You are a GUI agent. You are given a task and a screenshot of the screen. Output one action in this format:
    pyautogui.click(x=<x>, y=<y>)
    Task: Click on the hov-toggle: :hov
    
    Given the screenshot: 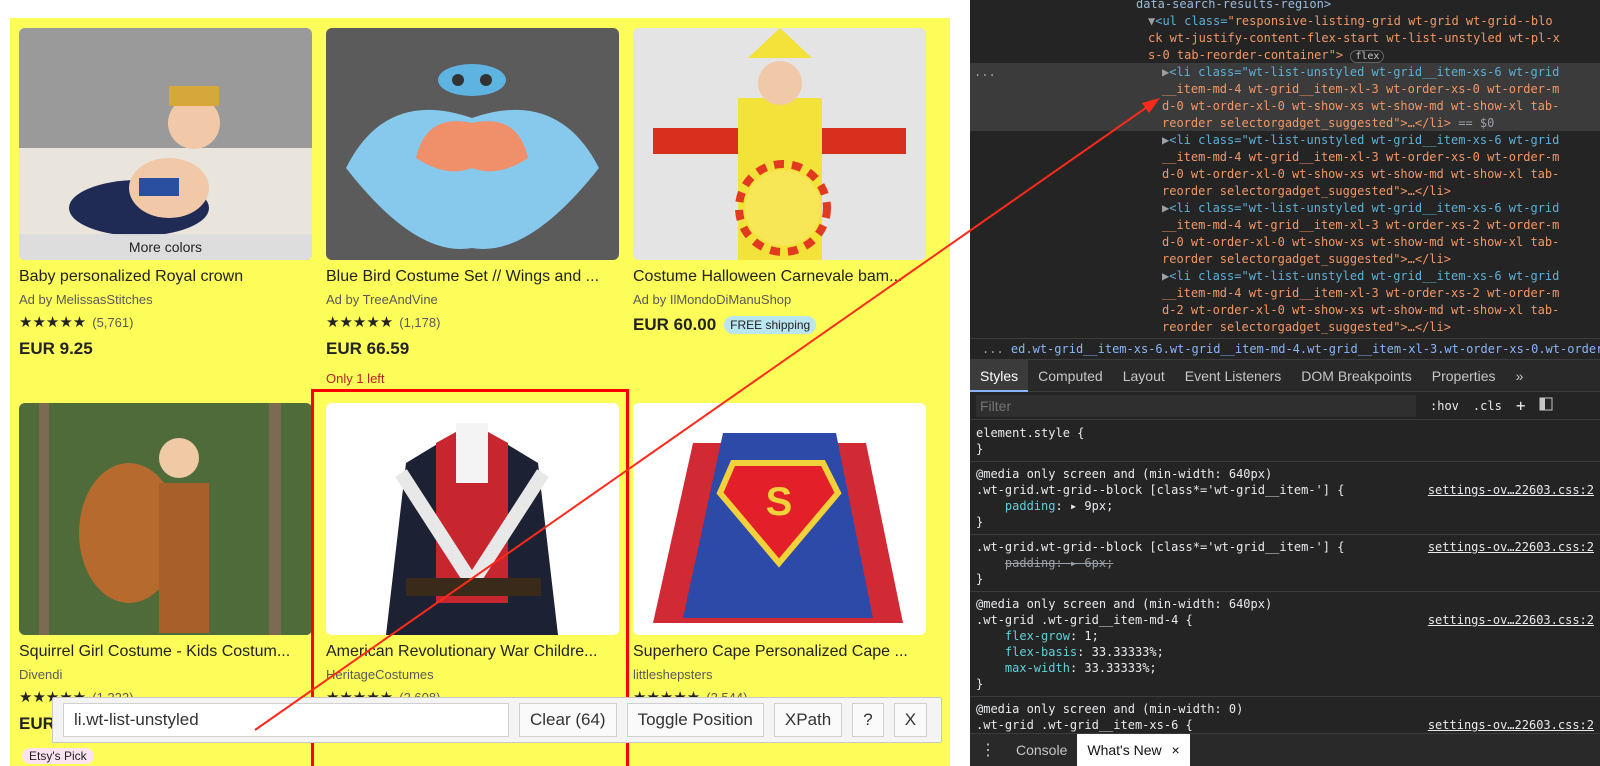 What is the action you would take?
    pyautogui.click(x=1444, y=406)
    